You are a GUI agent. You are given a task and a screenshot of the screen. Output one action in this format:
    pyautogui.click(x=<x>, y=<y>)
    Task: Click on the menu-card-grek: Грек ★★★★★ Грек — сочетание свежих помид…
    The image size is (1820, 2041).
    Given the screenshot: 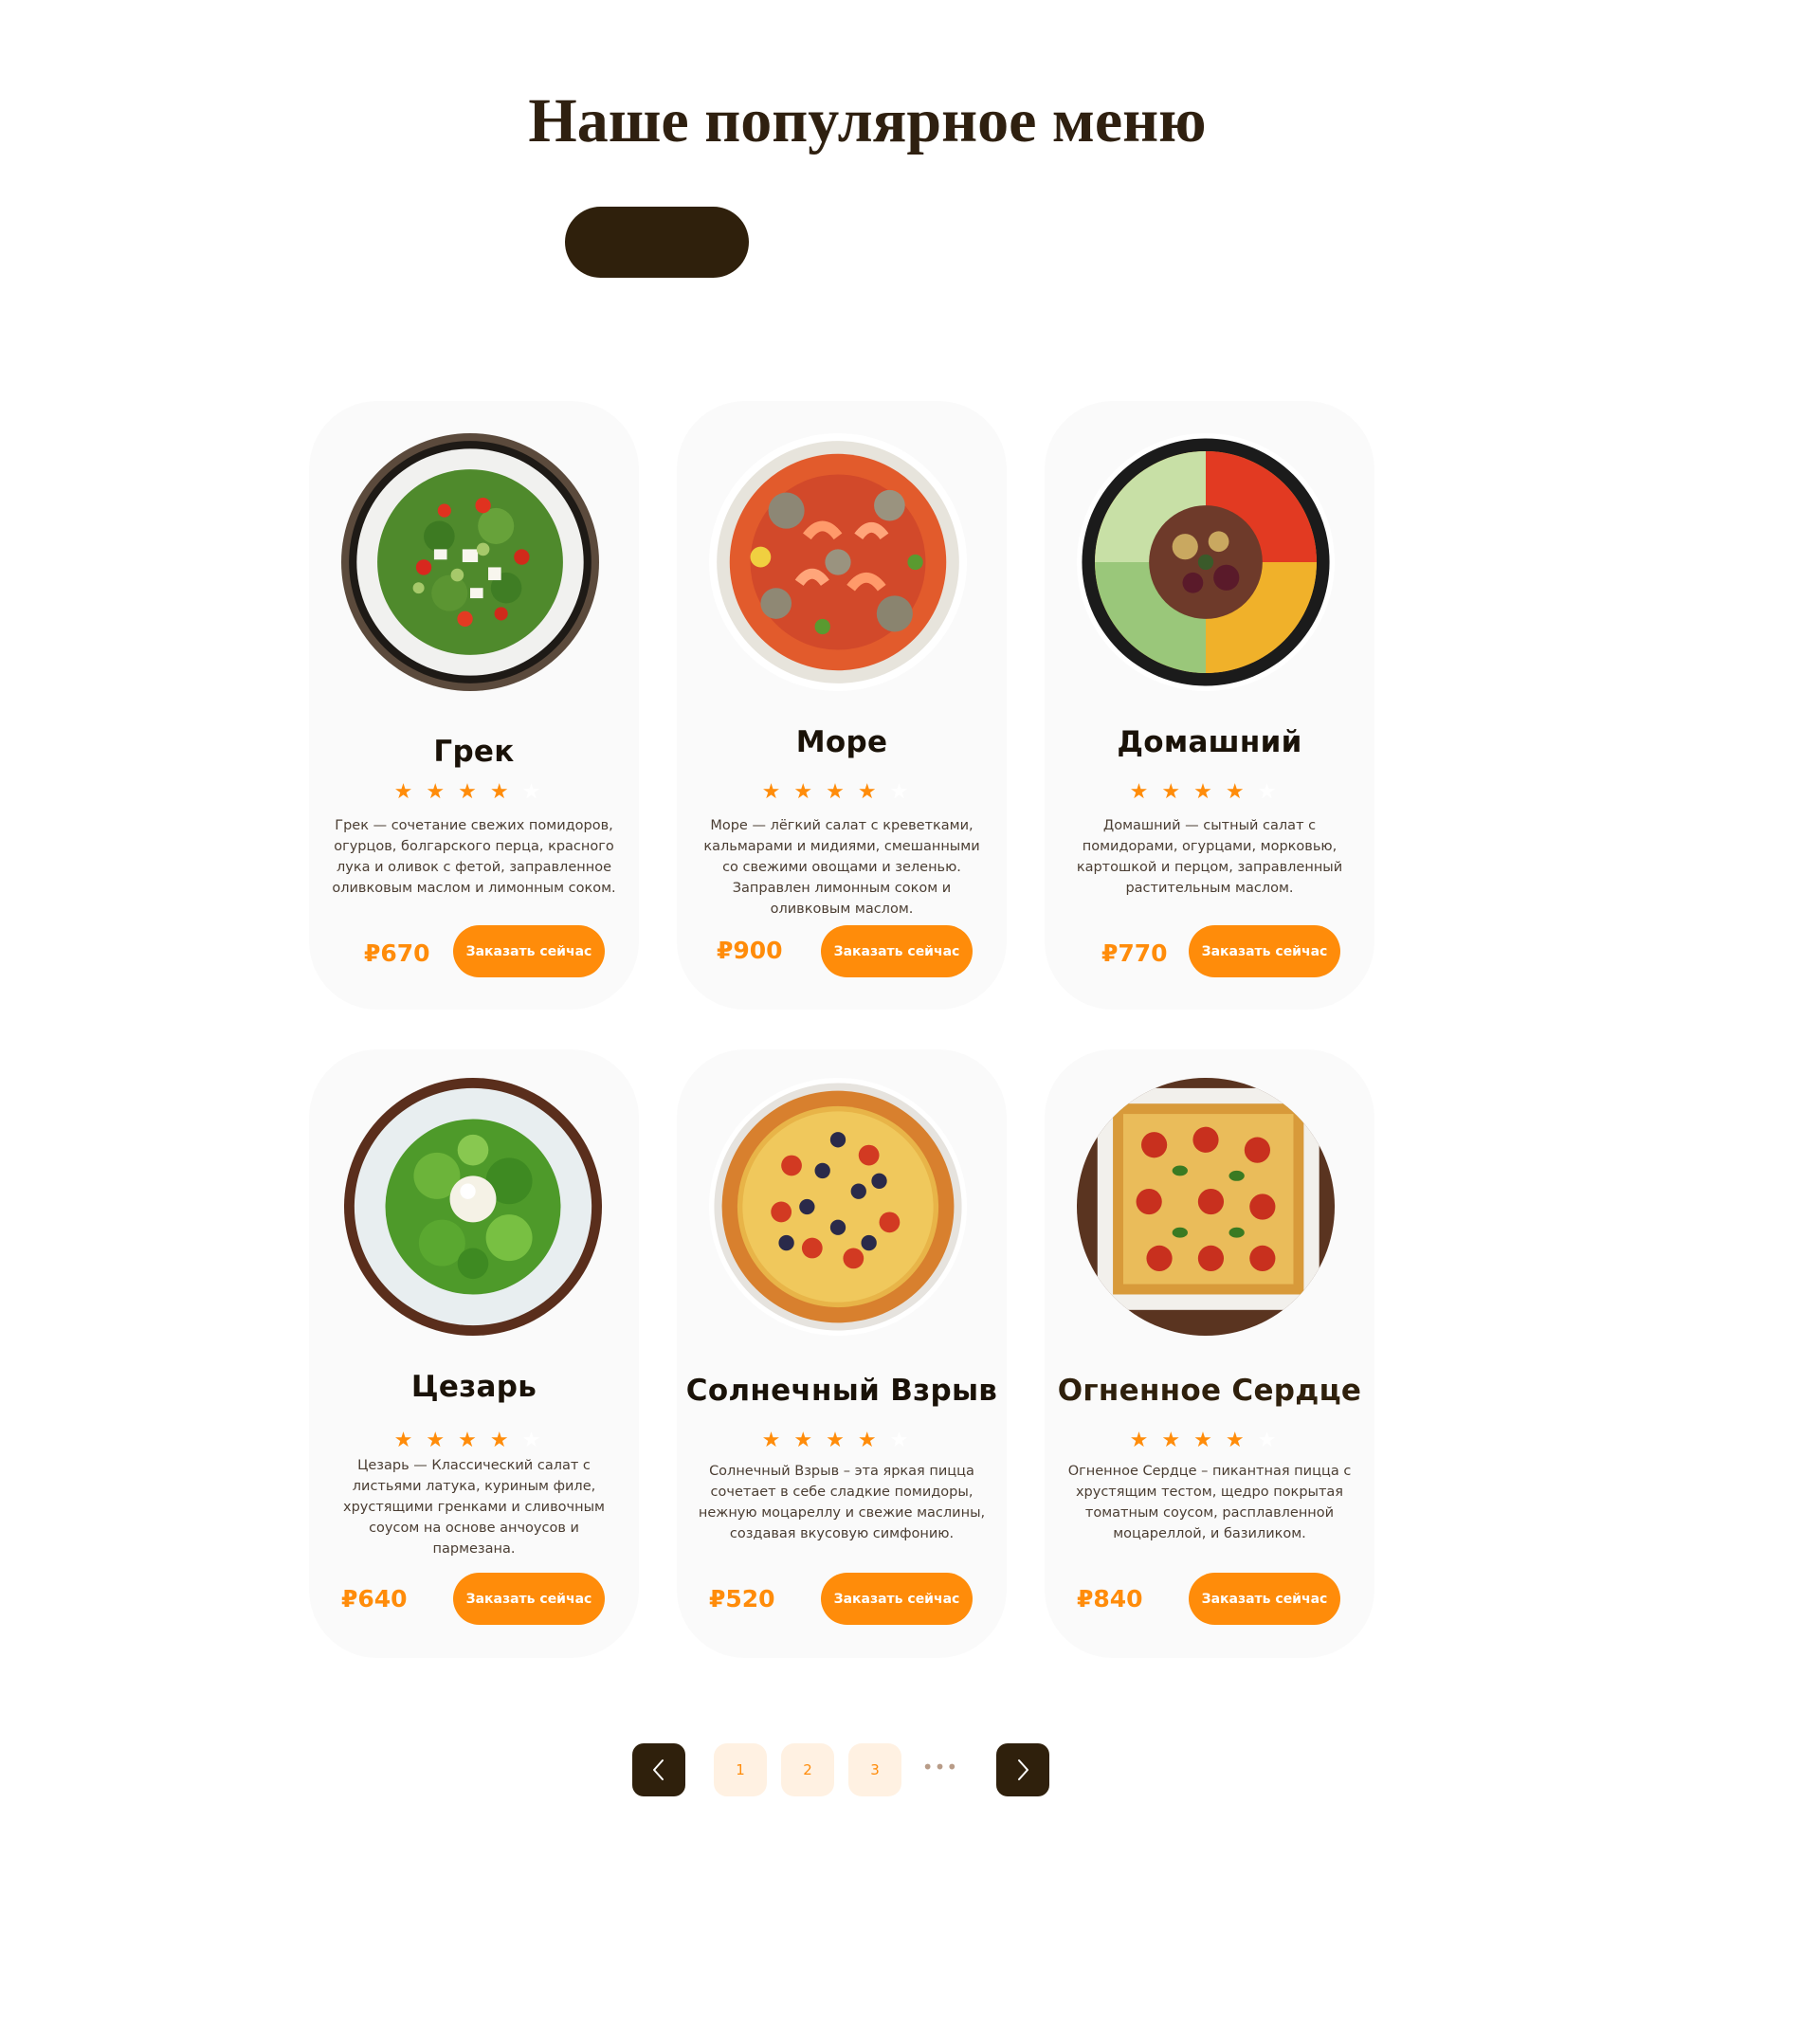 What is the action you would take?
    pyautogui.click(x=474, y=705)
    